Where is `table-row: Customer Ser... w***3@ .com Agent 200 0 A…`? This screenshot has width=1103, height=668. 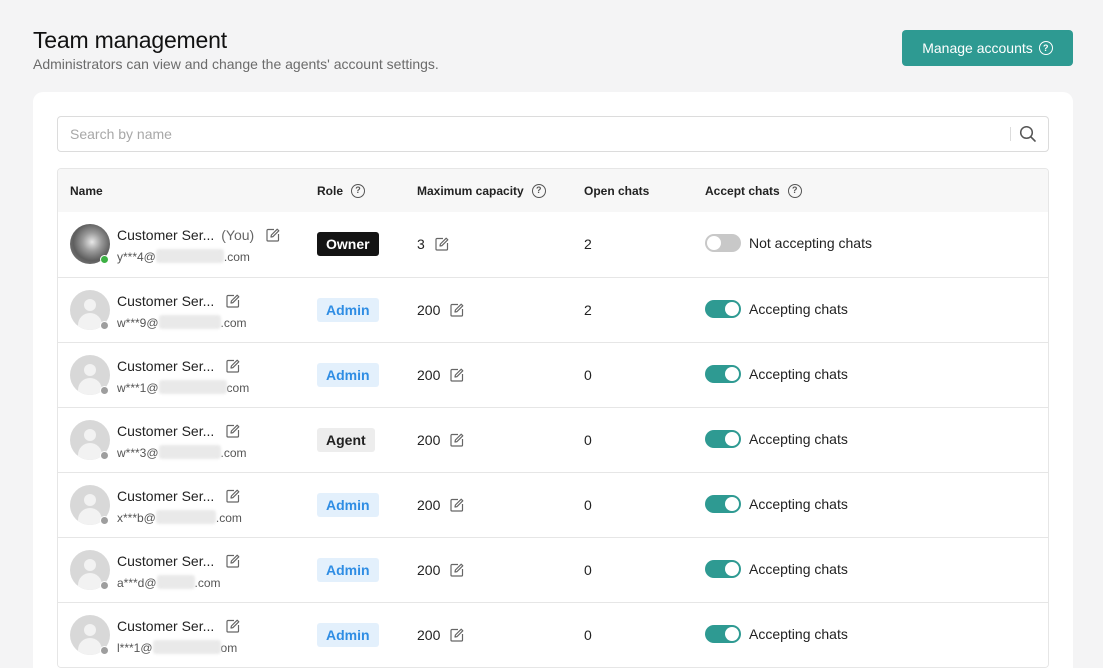
table-row: Customer Ser... w***3@ .com Agent 200 0 A… is located at coordinates (553, 439).